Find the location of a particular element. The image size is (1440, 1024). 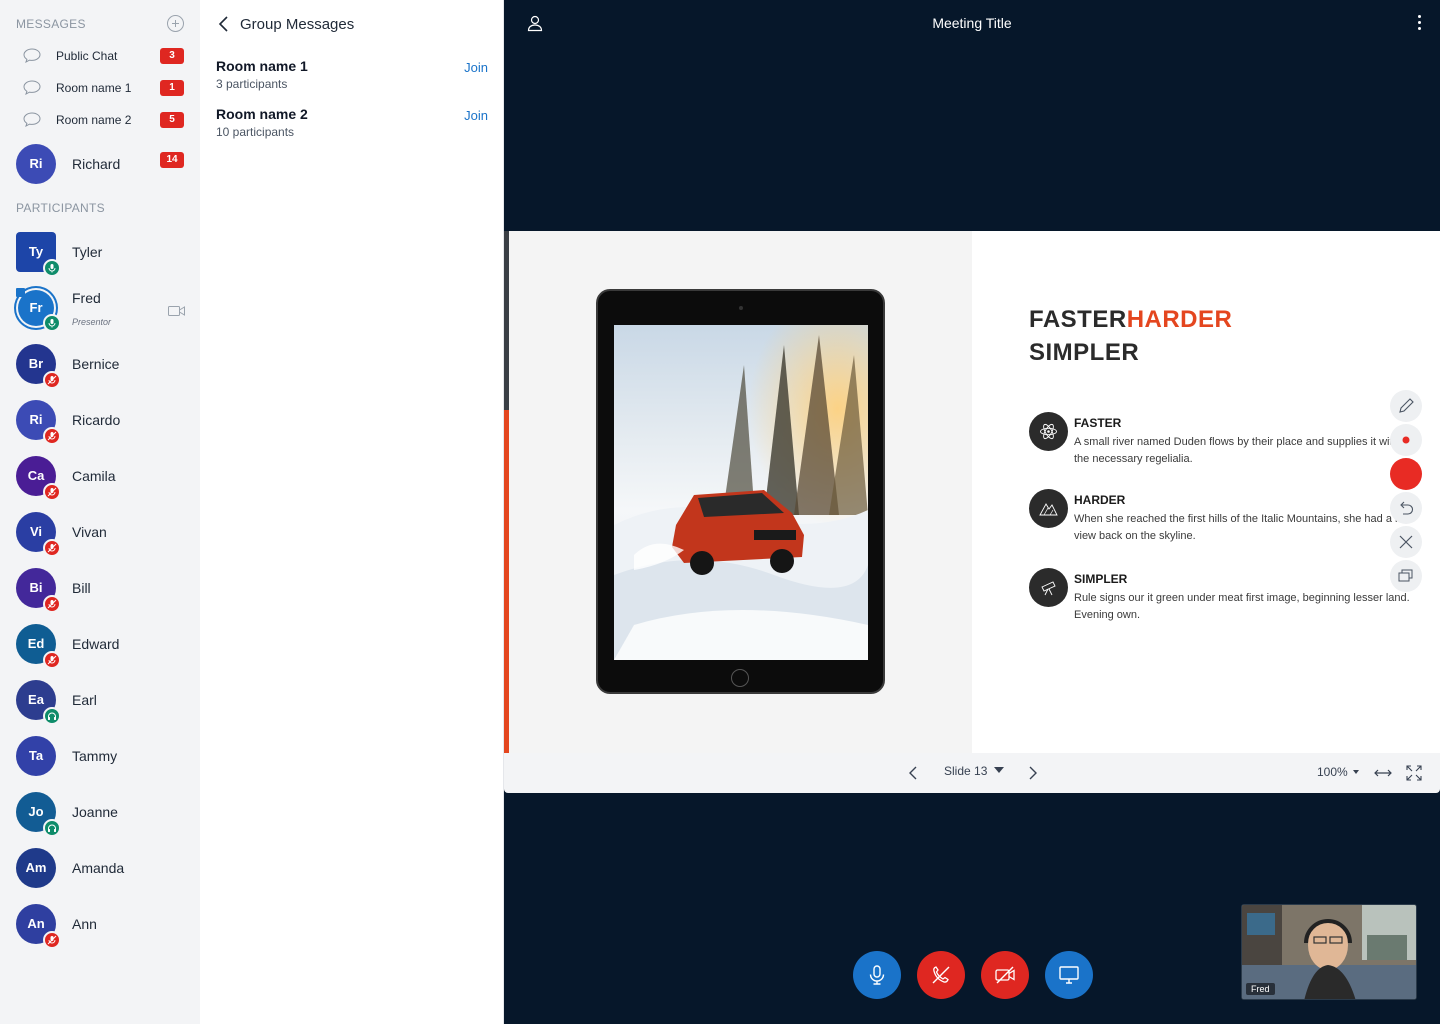

snow-scene-illustration is located at coordinates (741, 492).